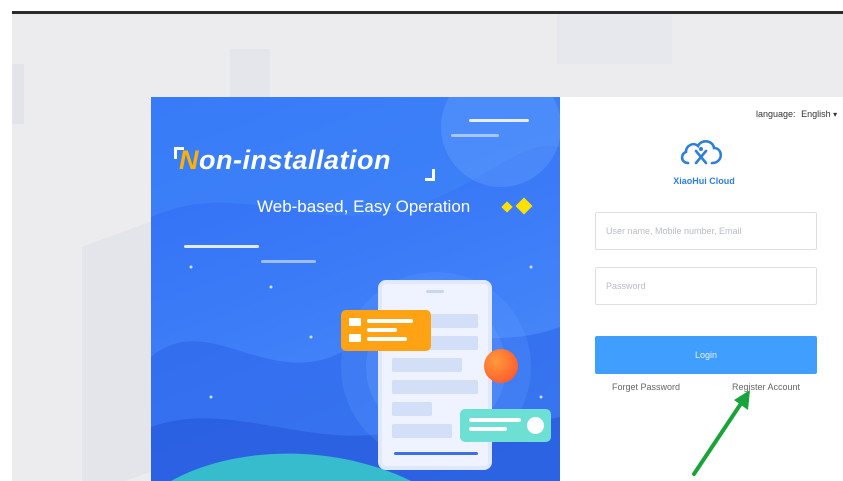  What do you see at coordinates (535, 425) in the screenshot?
I see `card-dot` at bounding box center [535, 425].